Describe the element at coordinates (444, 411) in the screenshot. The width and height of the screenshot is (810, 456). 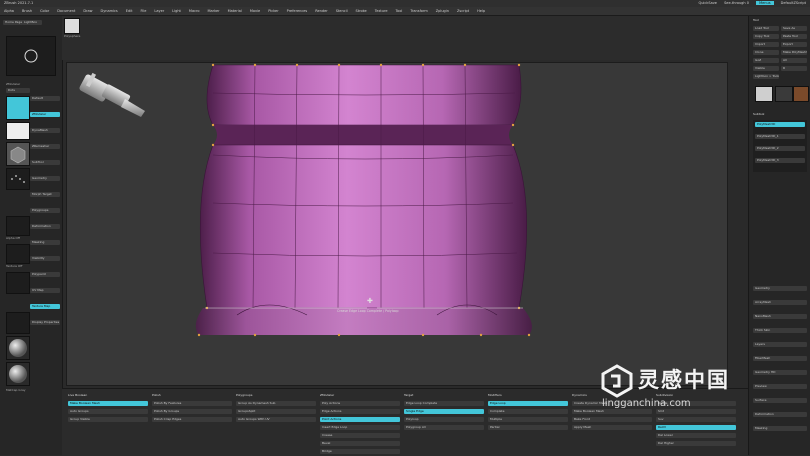
I see `bottom-button: Single Edge` at that location.